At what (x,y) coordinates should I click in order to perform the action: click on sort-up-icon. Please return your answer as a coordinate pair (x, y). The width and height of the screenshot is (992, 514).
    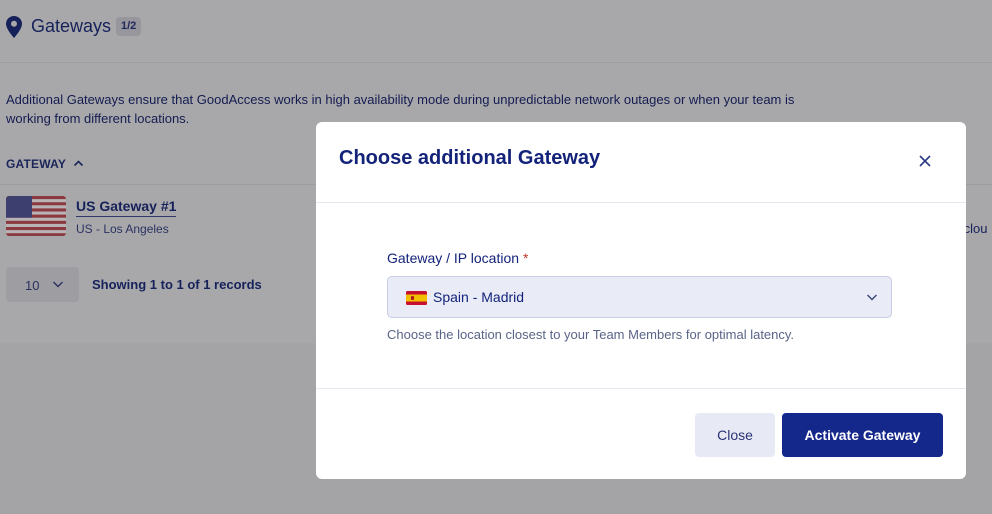
    Looking at the image, I should click on (78, 163).